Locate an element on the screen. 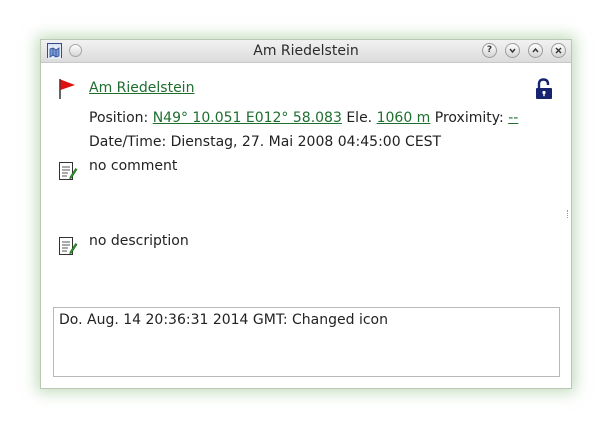 This screenshot has width=612, height=432. maximize-button is located at coordinates (535, 50).